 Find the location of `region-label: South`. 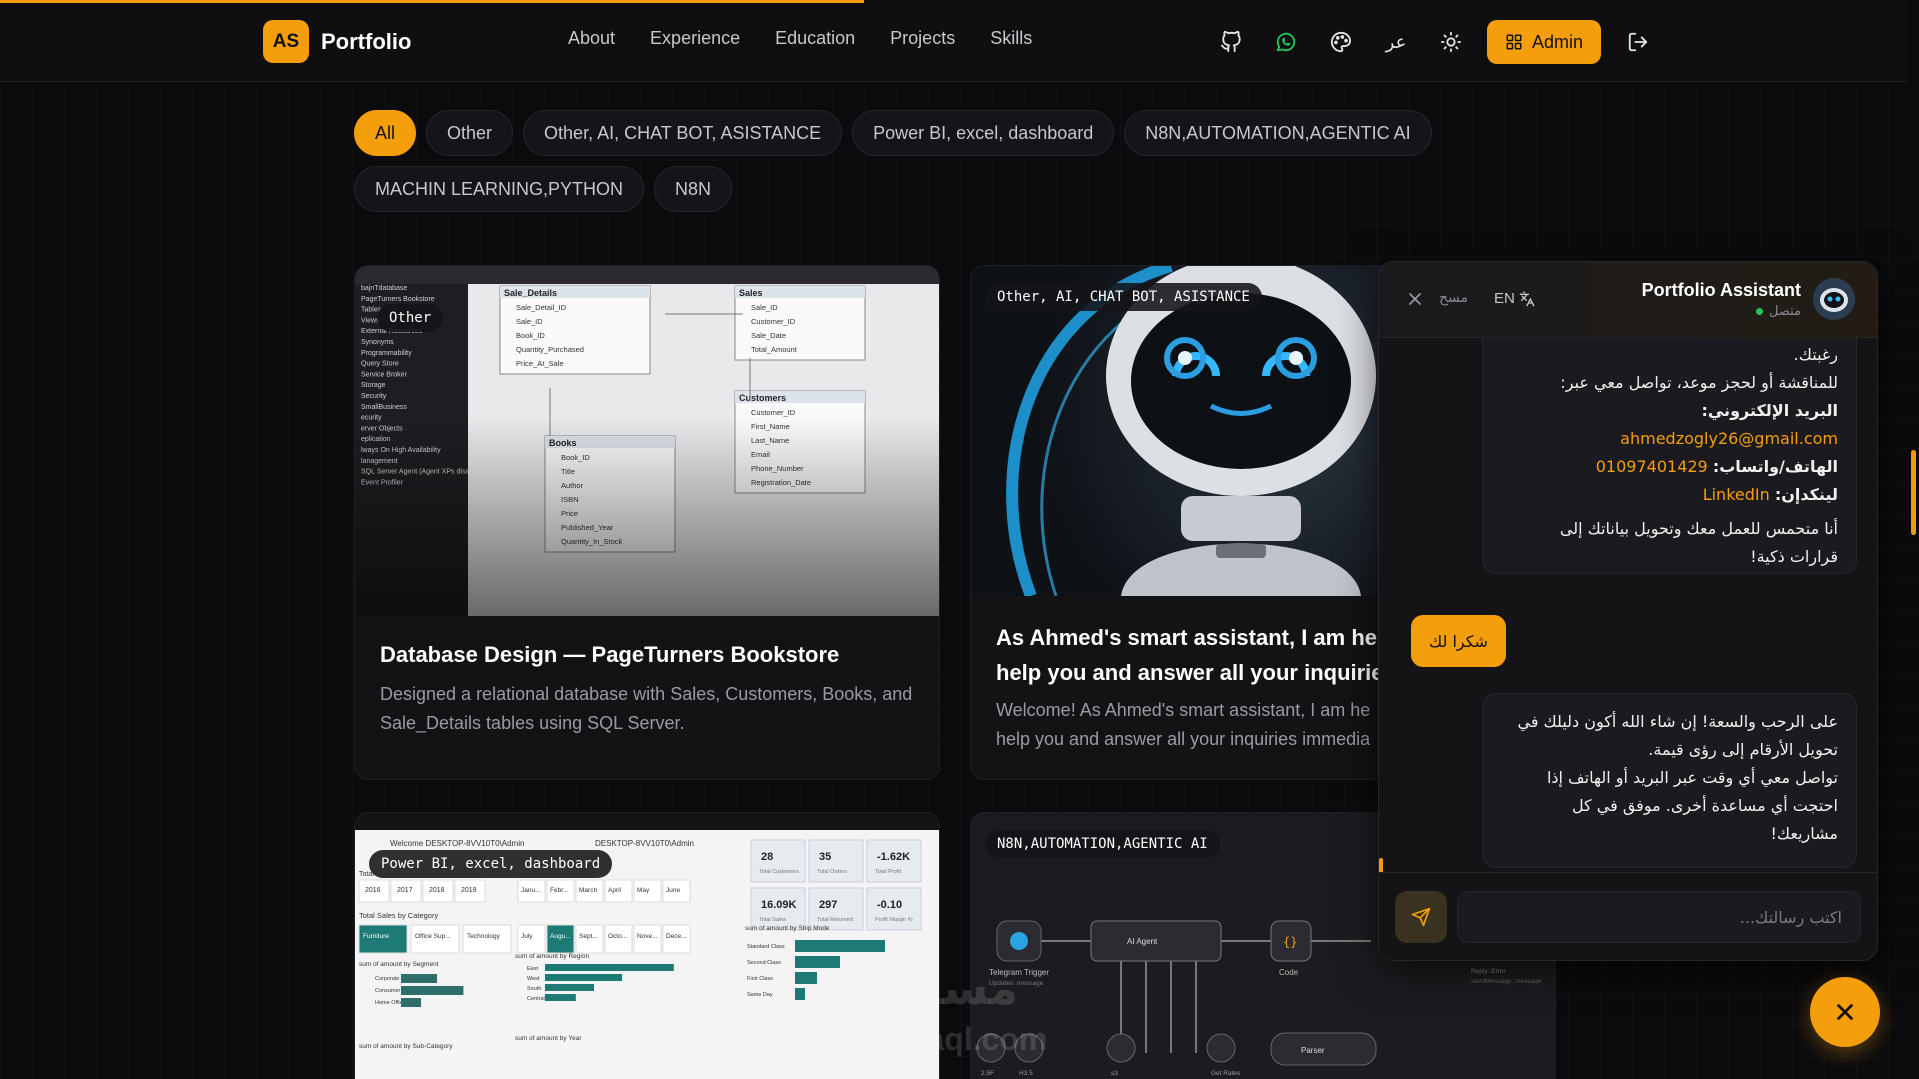

region-label: South is located at coordinates (534, 989).